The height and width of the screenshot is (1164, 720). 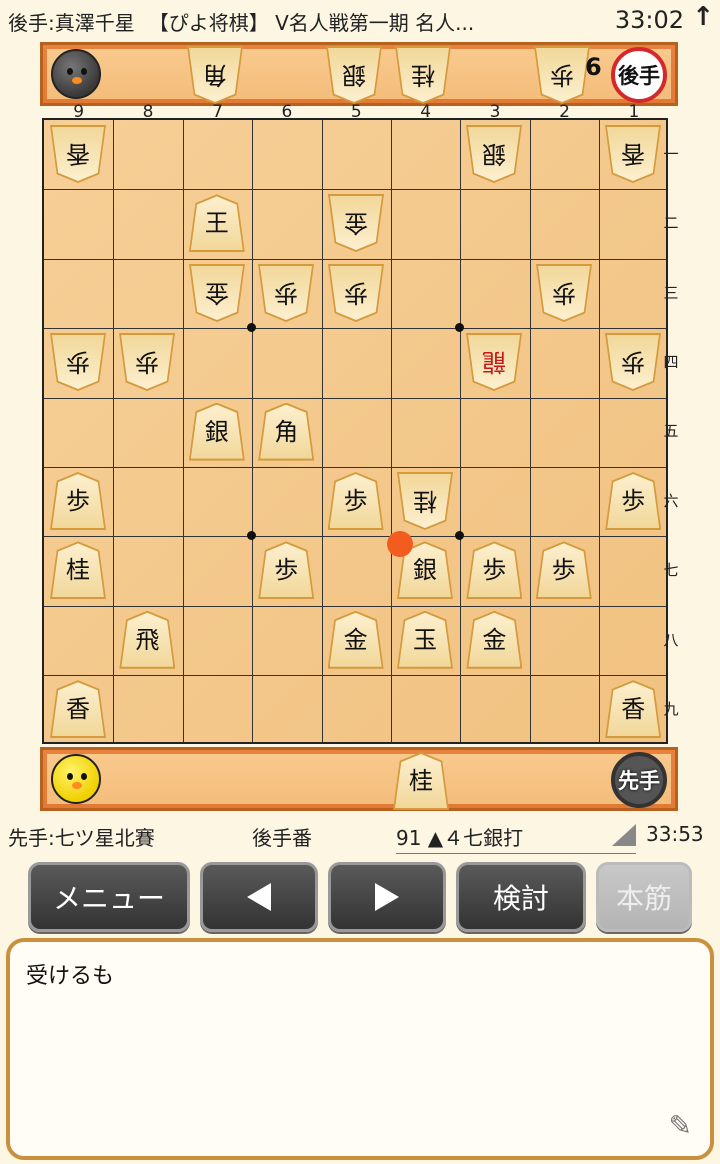 I want to click on comment-text: 受けるも, so click(x=70, y=976).